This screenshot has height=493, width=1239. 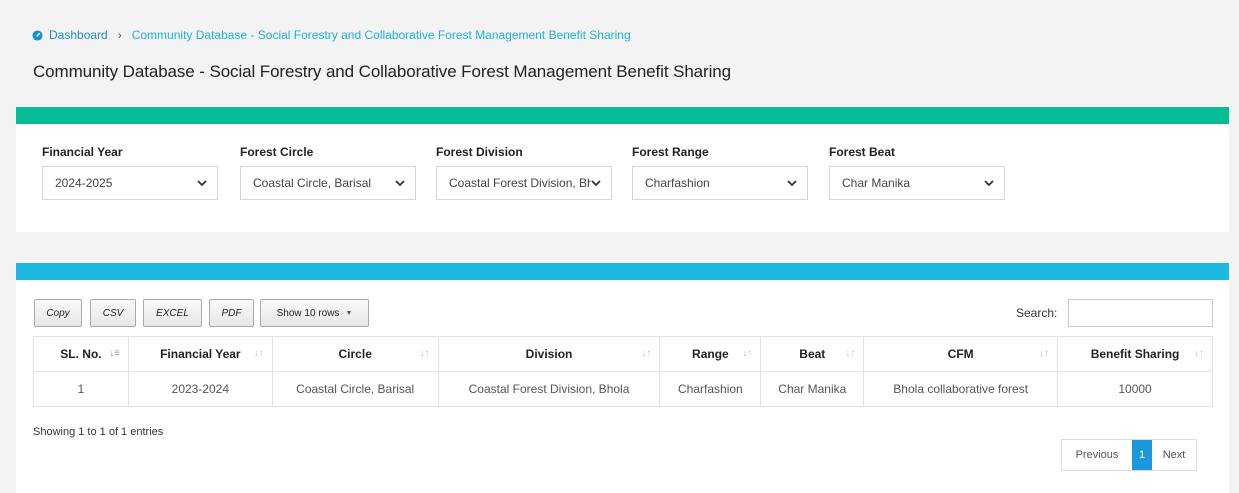 I want to click on column-header-label: SL. No., so click(x=81, y=354).